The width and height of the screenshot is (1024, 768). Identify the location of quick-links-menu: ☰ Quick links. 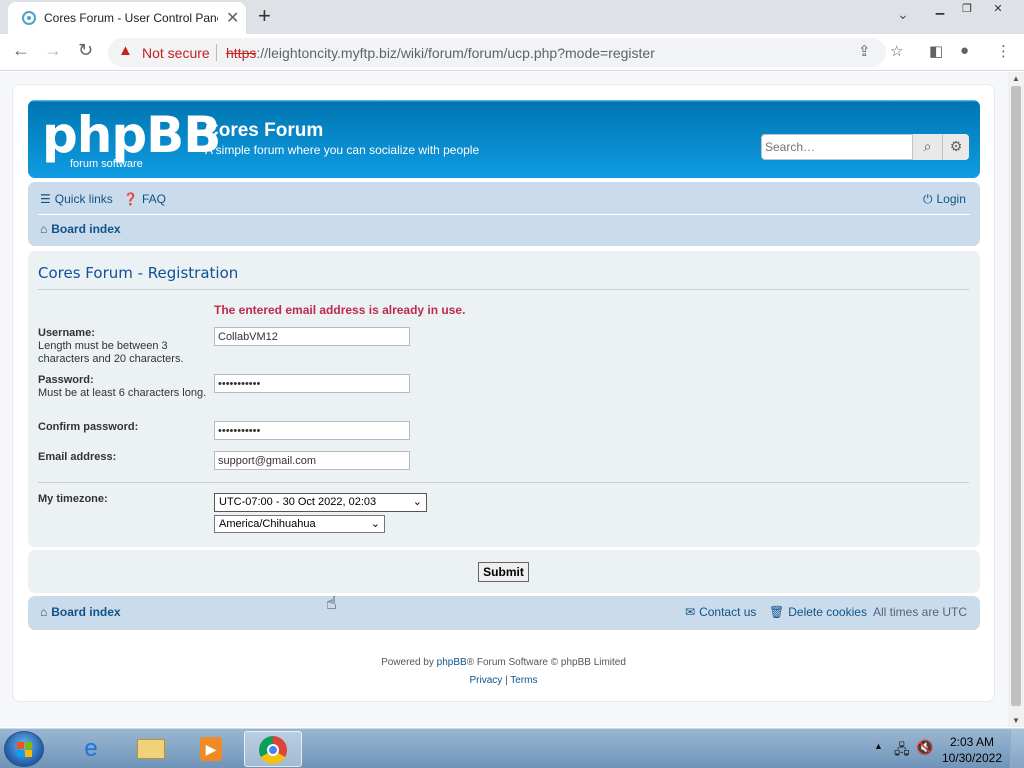
(76, 199).